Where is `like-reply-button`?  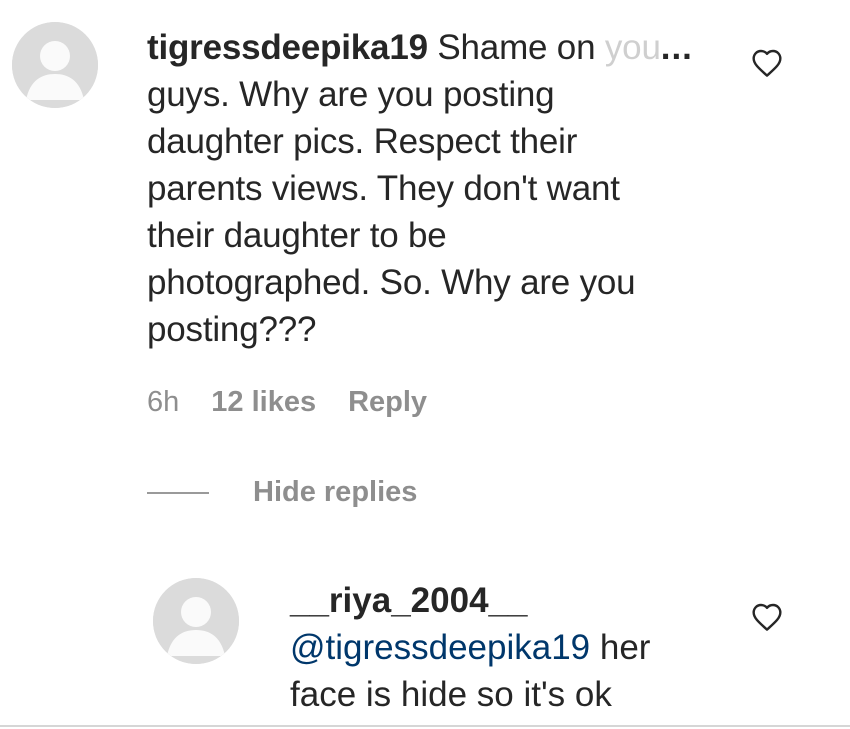
like-reply-button is located at coordinates (767, 617).